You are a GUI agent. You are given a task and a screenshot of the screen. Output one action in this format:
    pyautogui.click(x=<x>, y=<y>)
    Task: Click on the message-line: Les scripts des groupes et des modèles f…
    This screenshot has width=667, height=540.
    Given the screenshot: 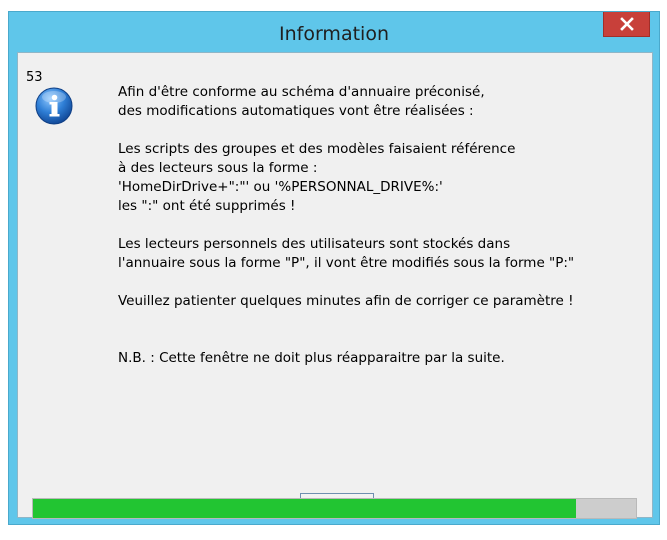 What is the action you would take?
    pyautogui.click(x=317, y=149)
    